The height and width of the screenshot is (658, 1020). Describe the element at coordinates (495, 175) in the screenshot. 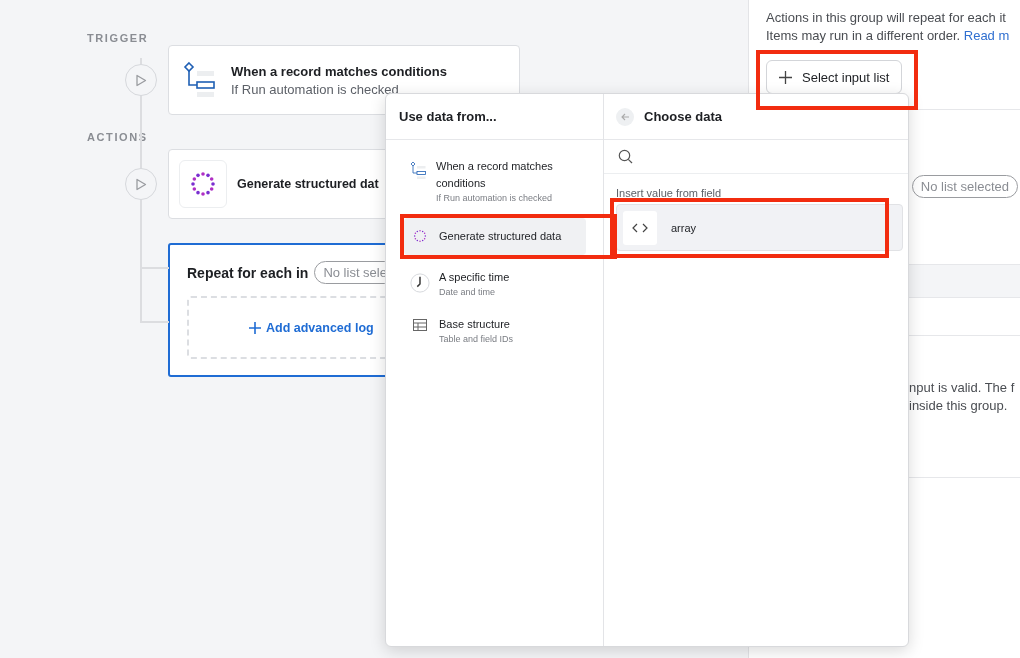

I see `source-title: When a record matches conditions` at that location.